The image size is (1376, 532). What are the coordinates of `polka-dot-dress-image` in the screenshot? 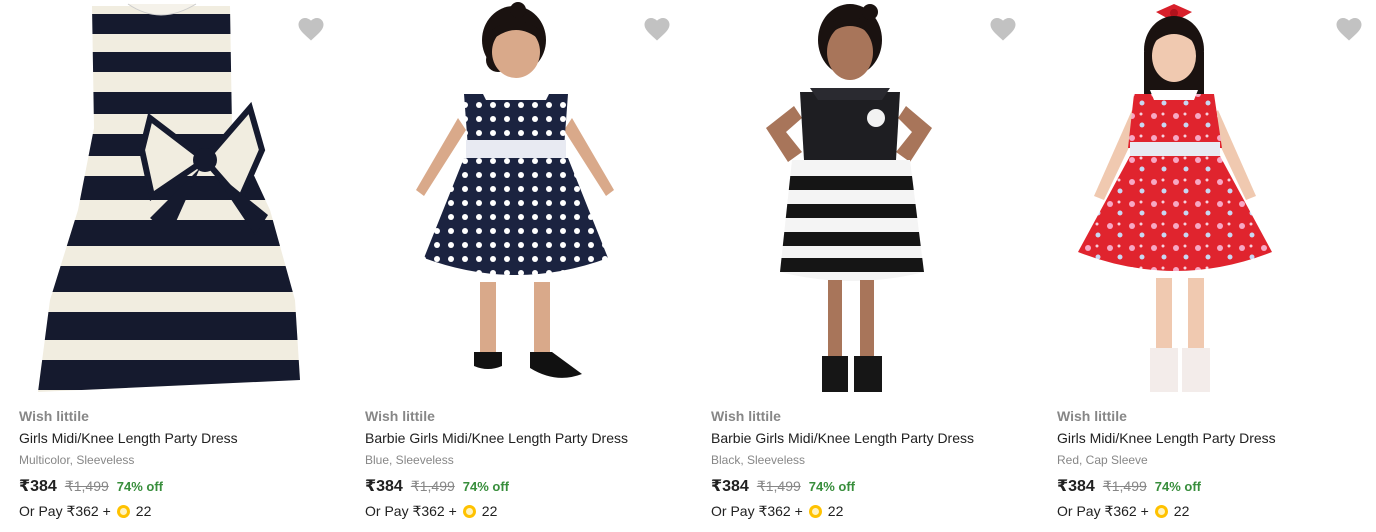 It's located at (515, 190).